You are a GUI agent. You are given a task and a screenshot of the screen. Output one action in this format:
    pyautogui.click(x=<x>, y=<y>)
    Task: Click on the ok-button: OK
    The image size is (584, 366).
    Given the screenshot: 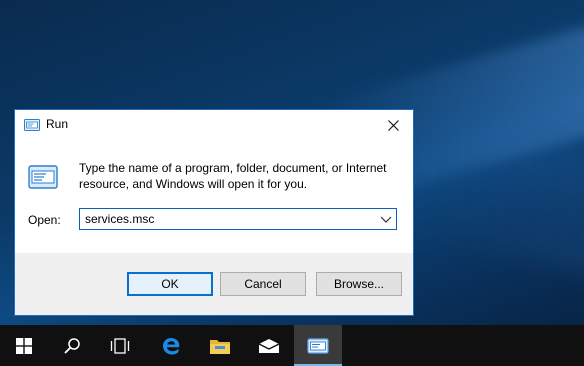 What is the action you would take?
    pyautogui.click(x=170, y=284)
    